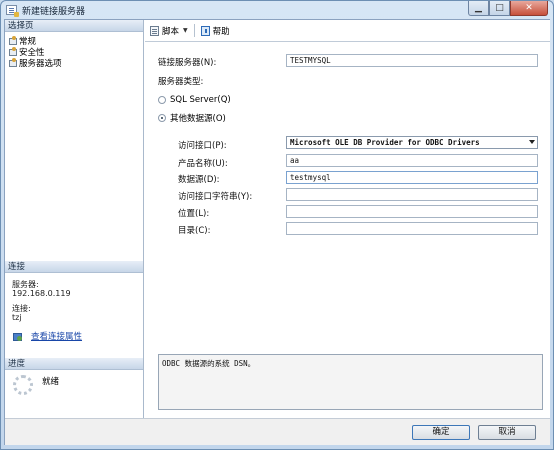 The image size is (554, 450). Describe the element at coordinates (51, 382) in the screenshot. I see `progress-status: 就绪` at that location.